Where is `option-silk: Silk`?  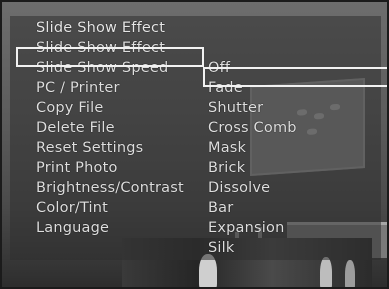
option-silk: Silk is located at coordinates (252, 248).